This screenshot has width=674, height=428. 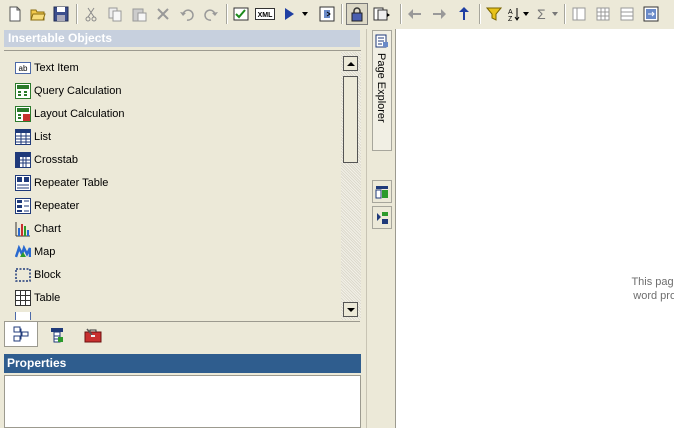 What do you see at coordinates (464, 14) in the screenshot?
I see `up-icon` at bounding box center [464, 14].